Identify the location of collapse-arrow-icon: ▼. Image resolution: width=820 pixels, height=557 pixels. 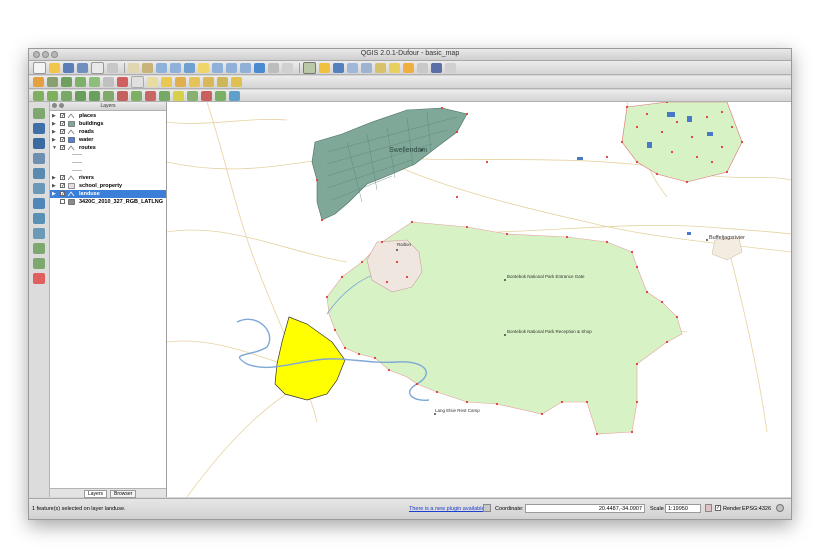
(54, 148).